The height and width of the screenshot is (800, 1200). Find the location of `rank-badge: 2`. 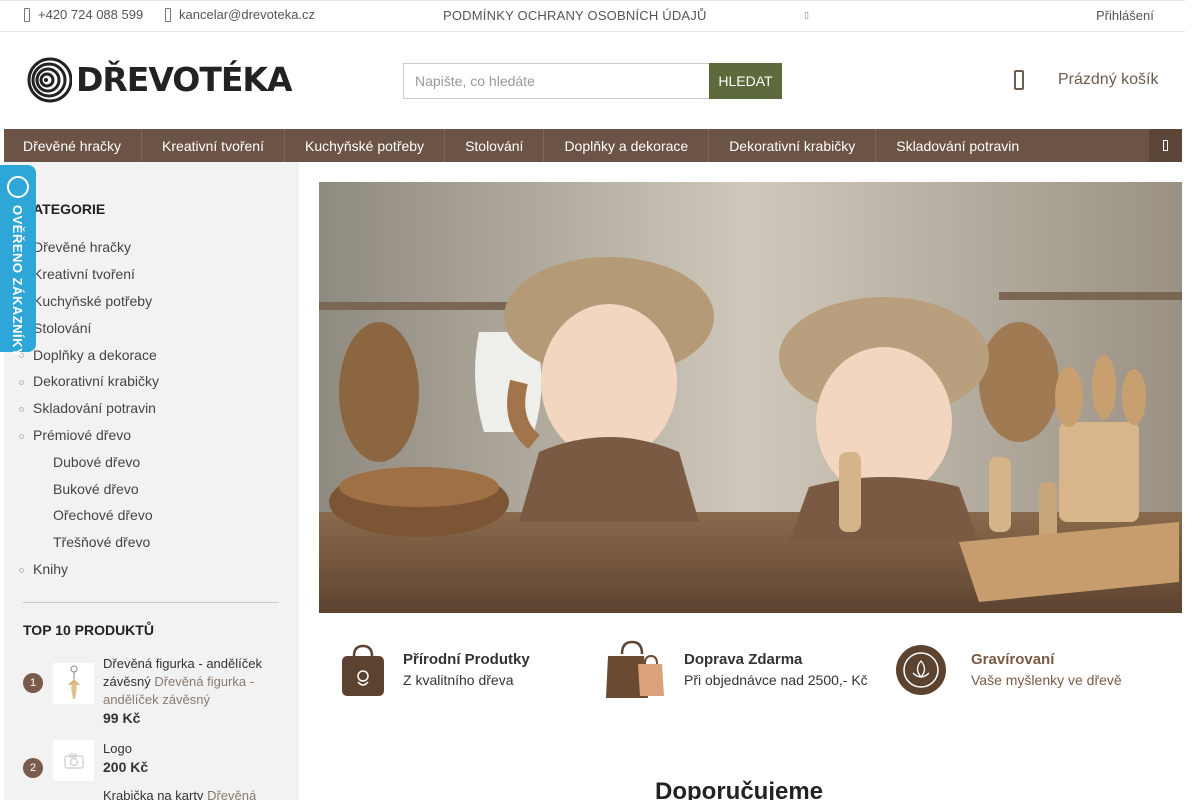

rank-badge: 2 is located at coordinates (33, 768).